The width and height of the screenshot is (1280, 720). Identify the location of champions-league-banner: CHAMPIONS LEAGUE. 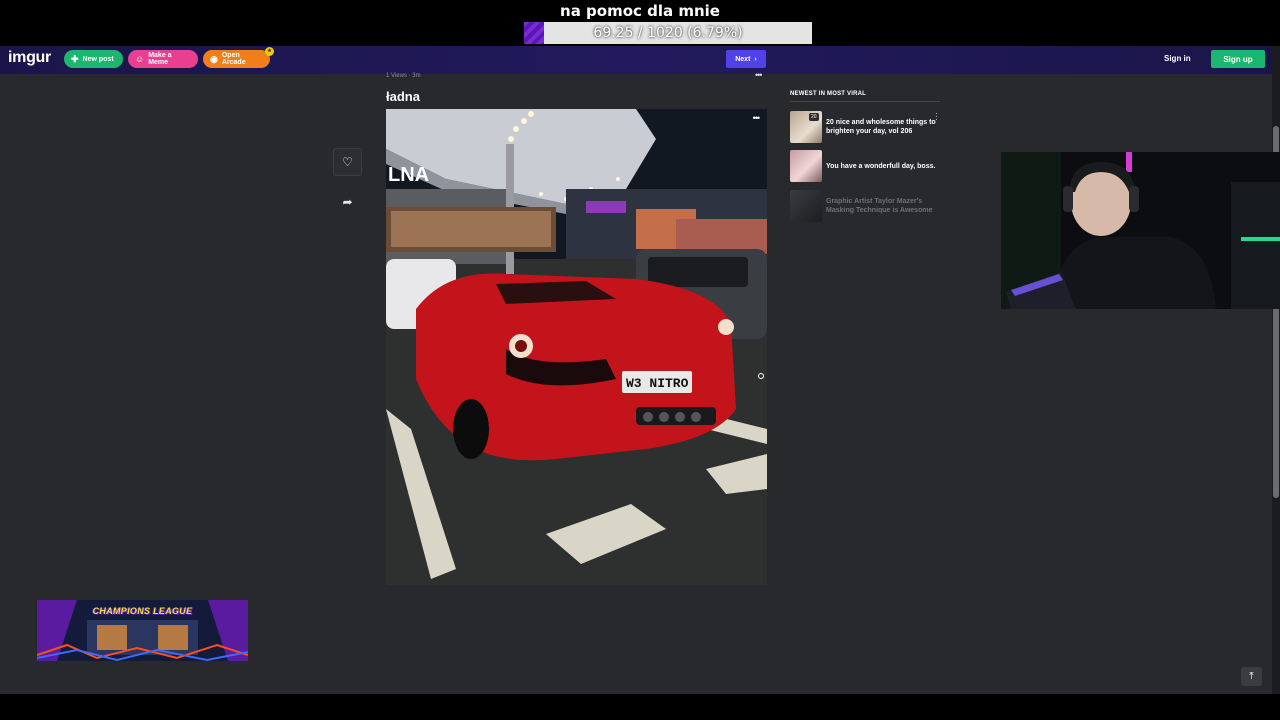
(142, 630).